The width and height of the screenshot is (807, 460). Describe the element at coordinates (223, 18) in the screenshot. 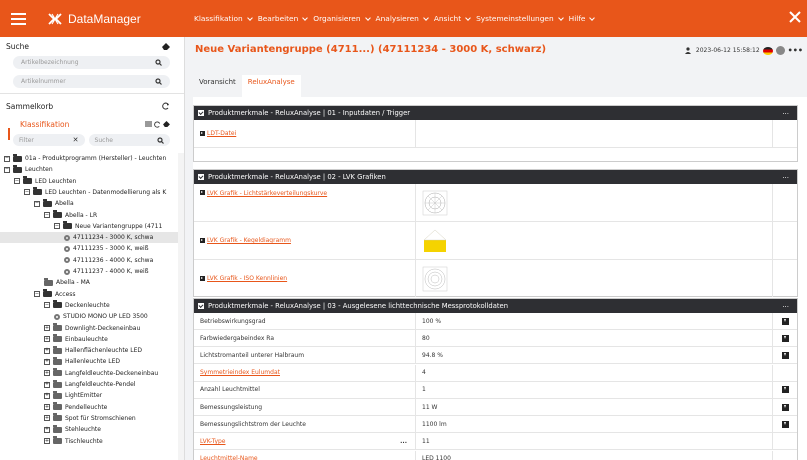

I see `menu-klassifikation: Klassifikation` at that location.